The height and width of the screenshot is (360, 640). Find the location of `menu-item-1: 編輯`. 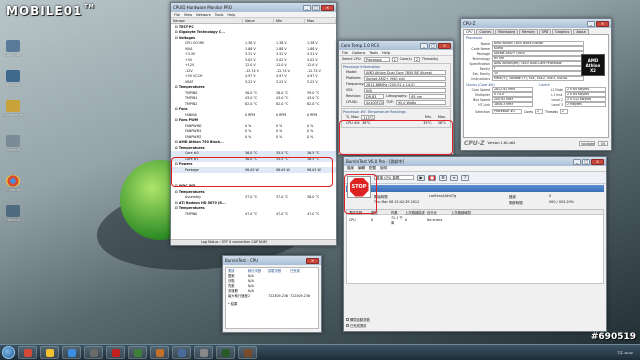

menu-item-1: 編輯 is located at coordinates (361, 168).